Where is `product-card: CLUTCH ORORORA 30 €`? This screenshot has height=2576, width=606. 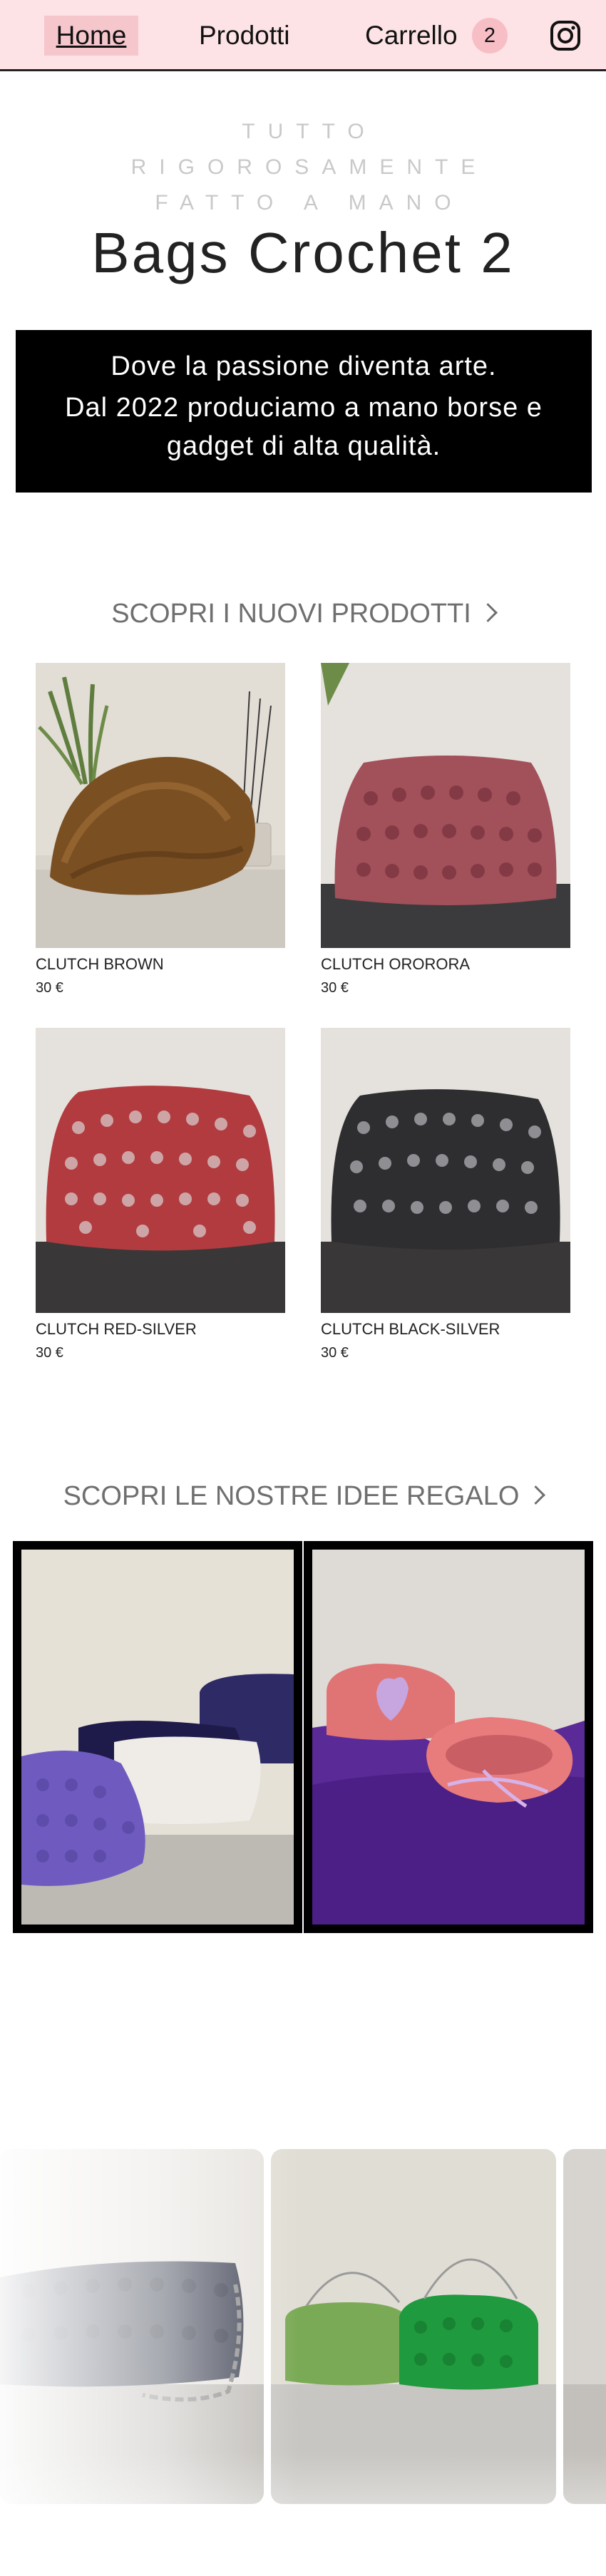
product-card: CLUTCH ORORORA 30 € is located at coordinates (445, 830).